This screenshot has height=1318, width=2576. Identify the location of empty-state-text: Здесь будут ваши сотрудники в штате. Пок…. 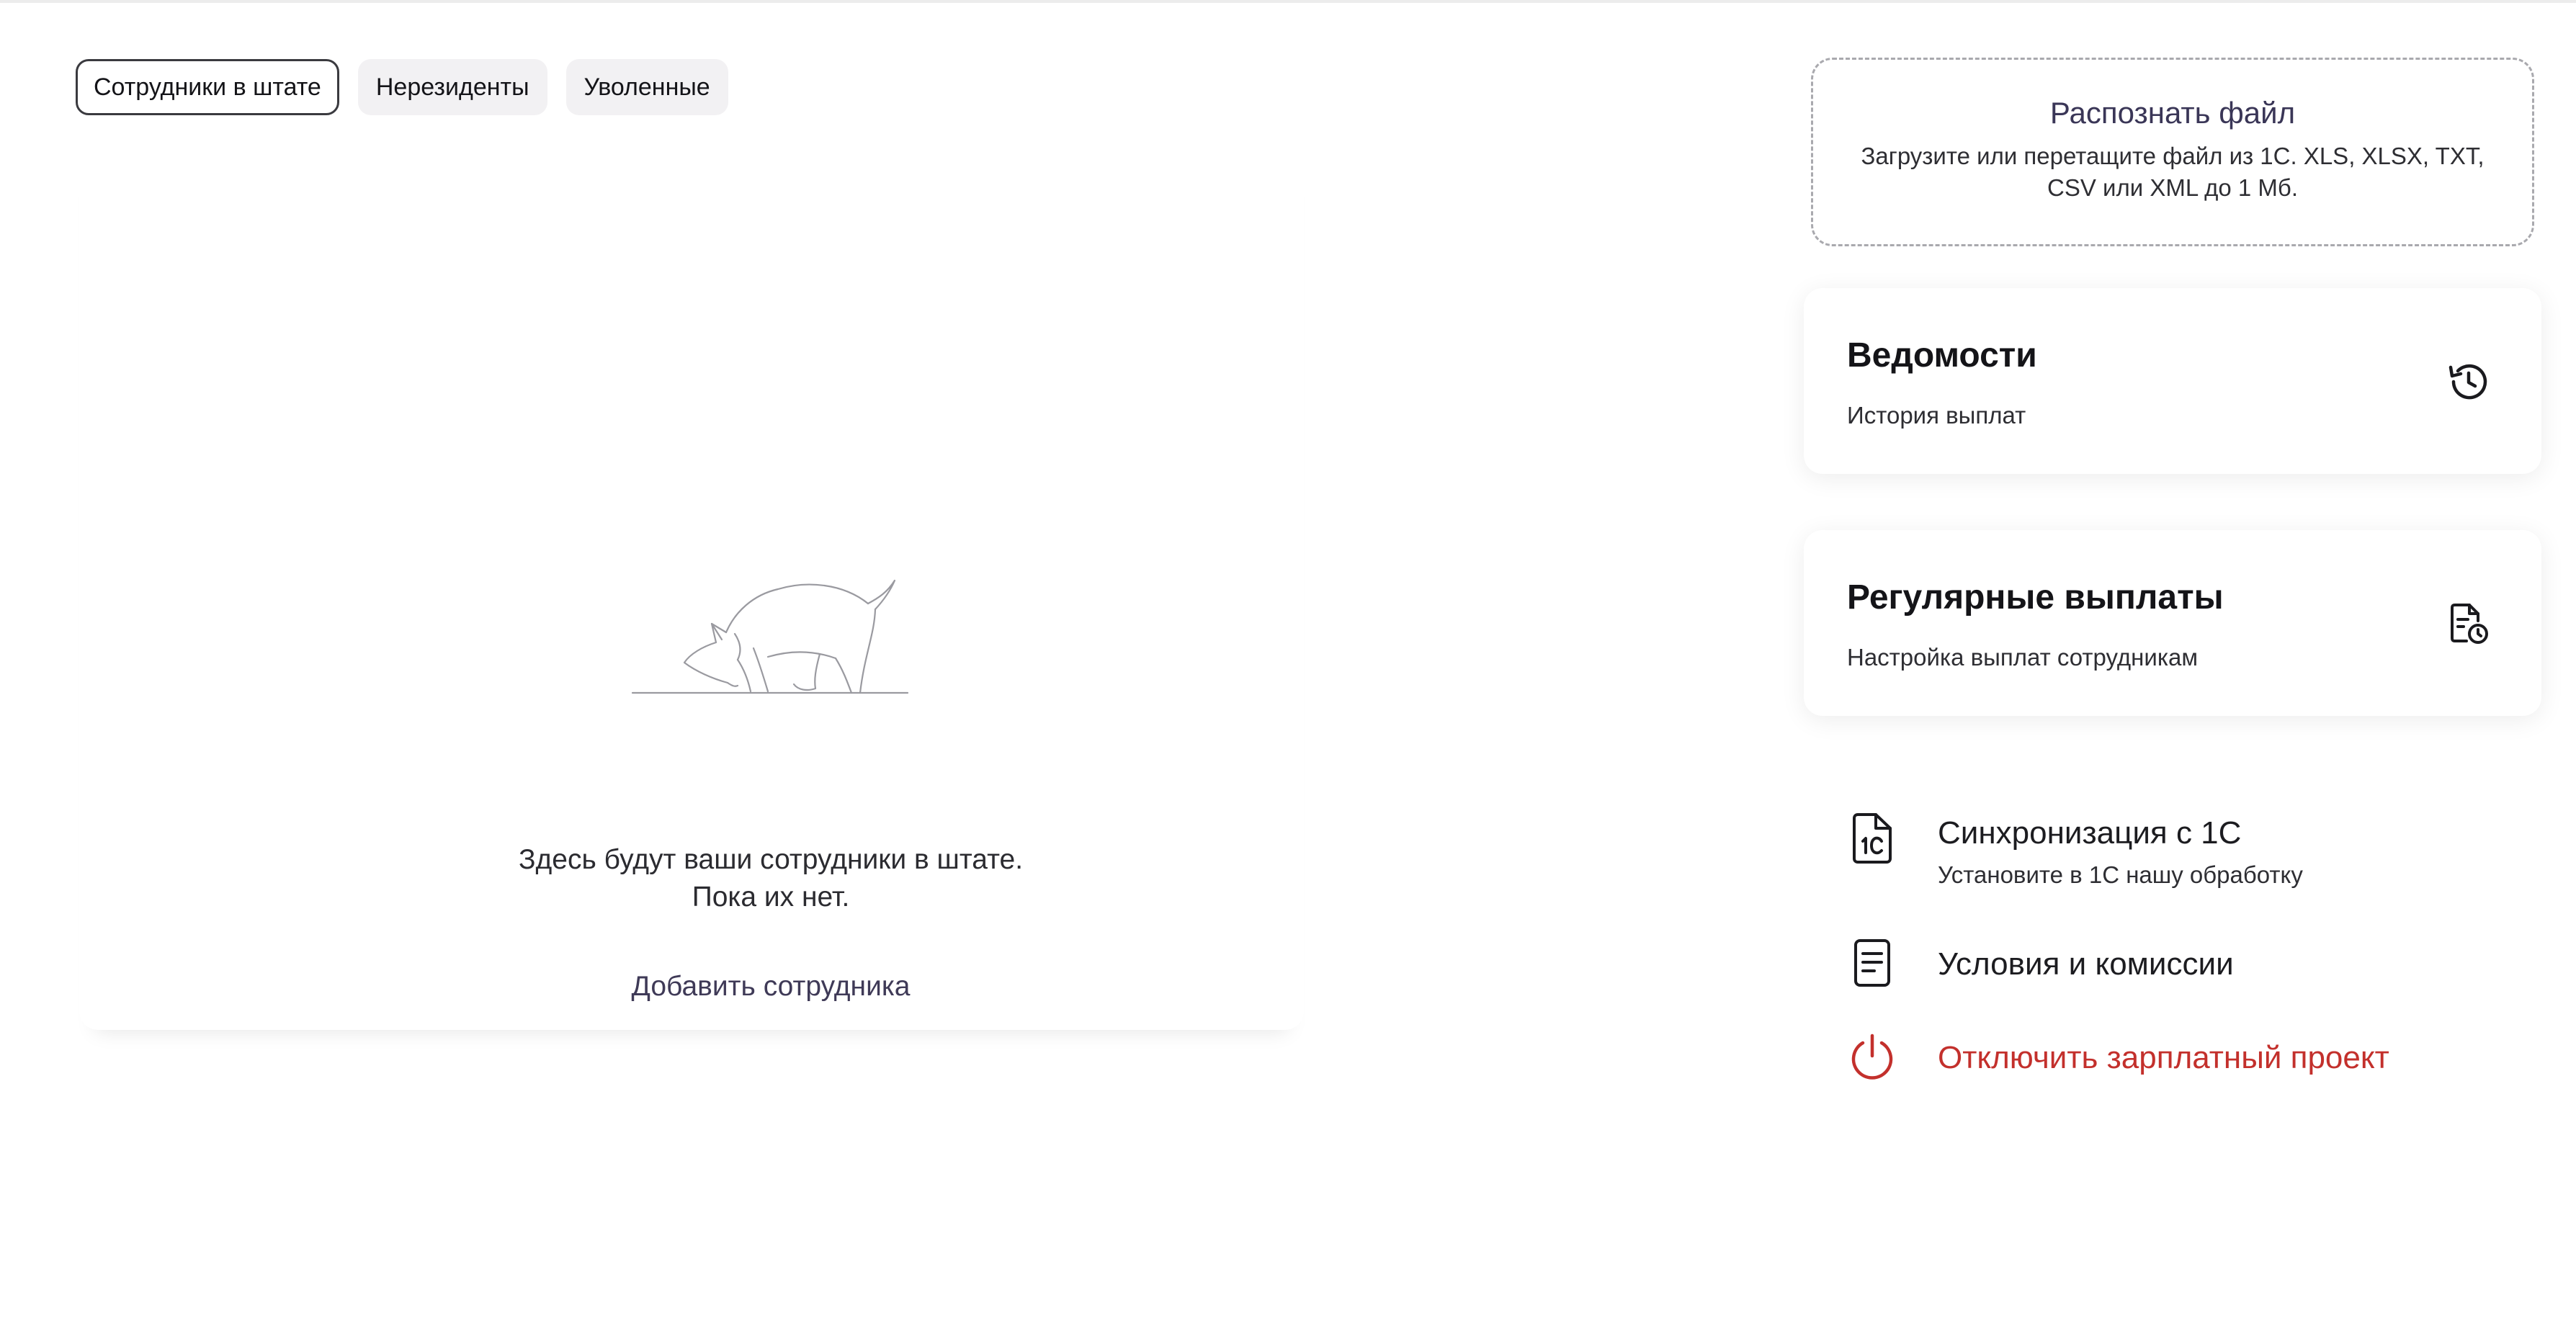
(770, 878).